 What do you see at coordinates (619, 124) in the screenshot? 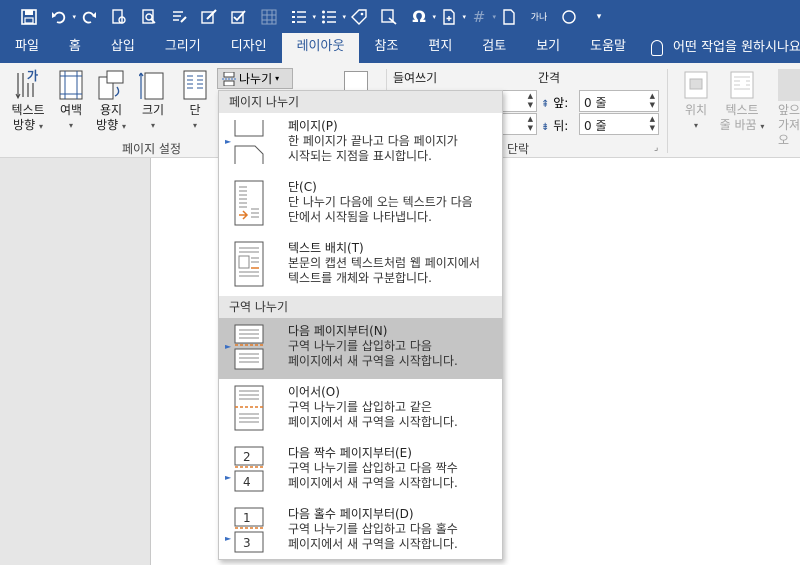
I see `spacing-after-input: 0 줄 ▲ ▼` at bounding box center [619, 124].